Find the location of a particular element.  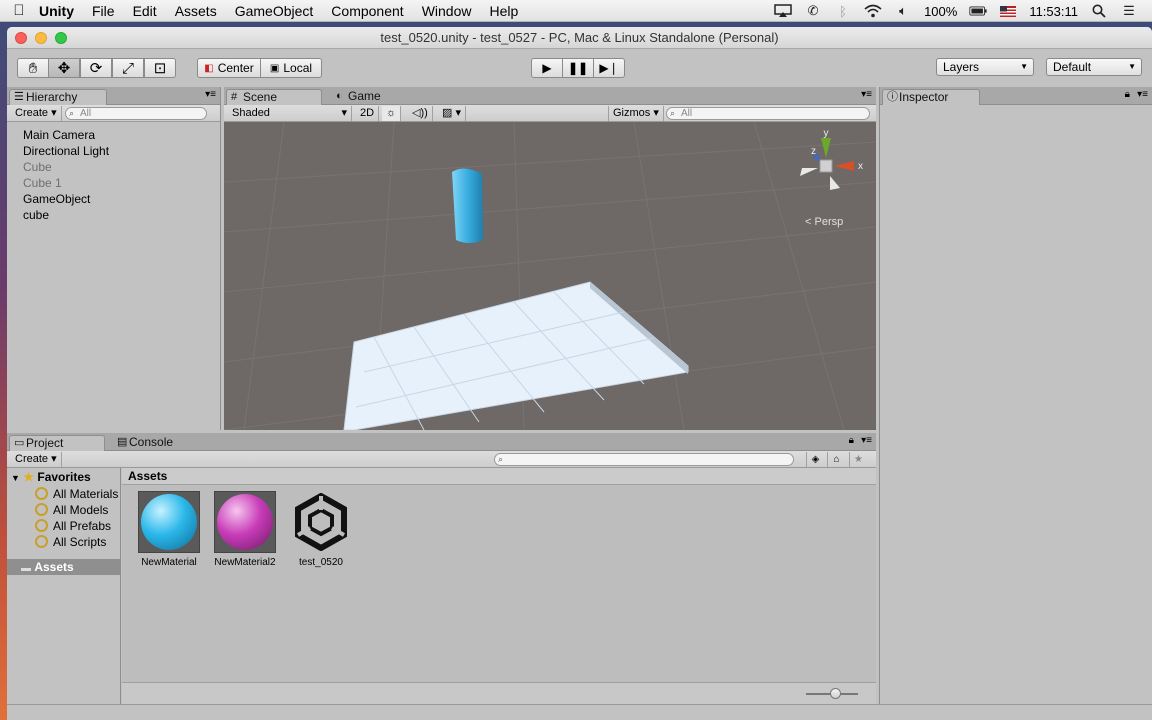

menu-component: Component is located at coordinates (367, 11).